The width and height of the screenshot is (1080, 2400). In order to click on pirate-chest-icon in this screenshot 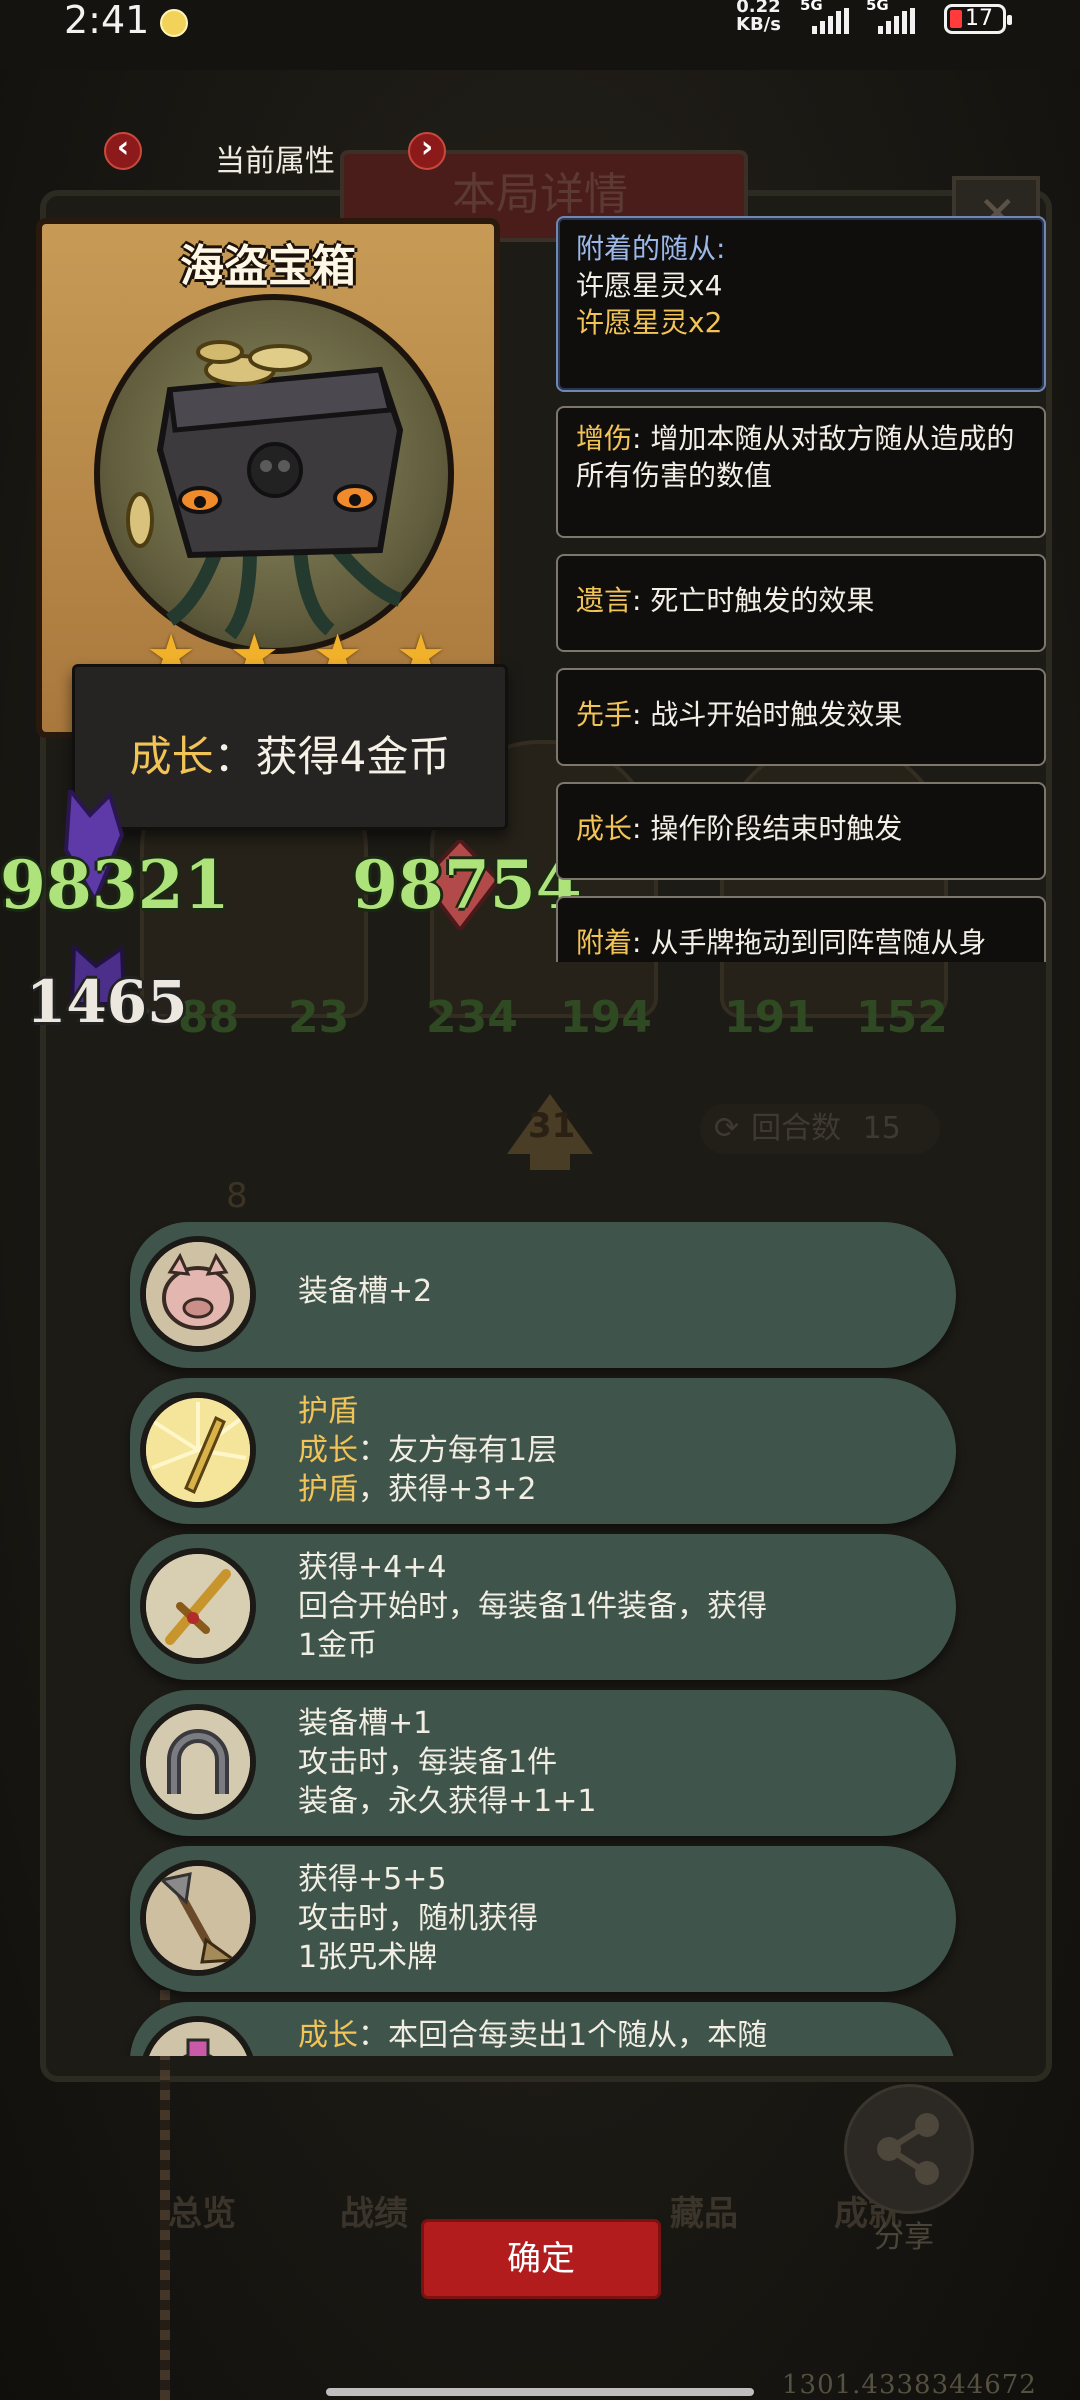, I will do `click(265, 490)`.